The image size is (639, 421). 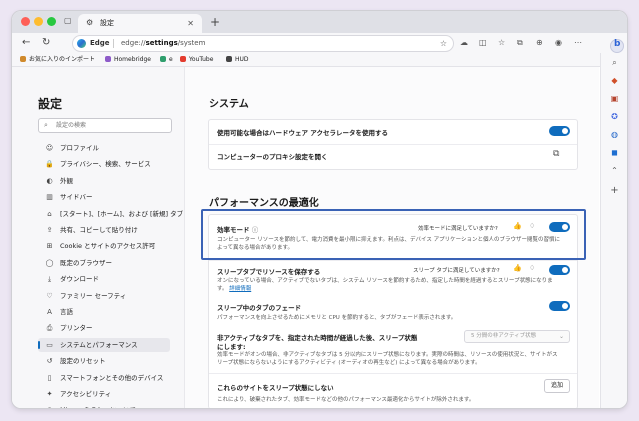 I want to click on favorite-star-icon: ☆, so click(x=443, y=43).